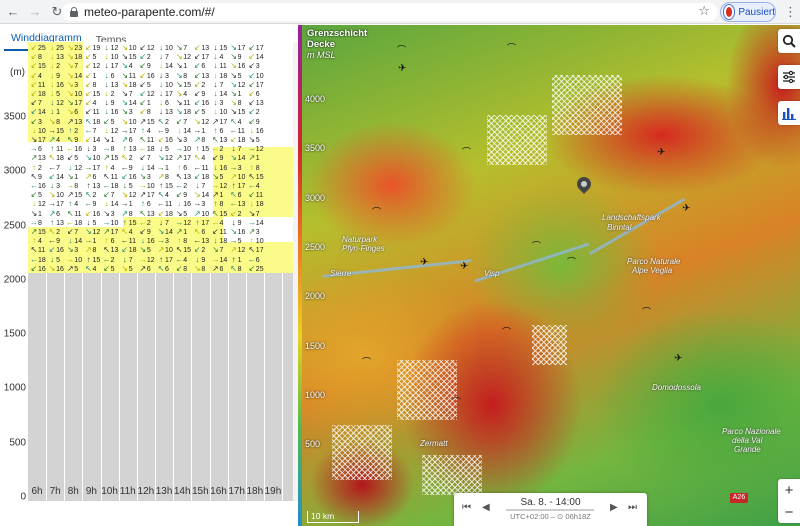 This screenshot has width=800, height=526. I want to click on profile-button: Pausiert, so click(748, 12).